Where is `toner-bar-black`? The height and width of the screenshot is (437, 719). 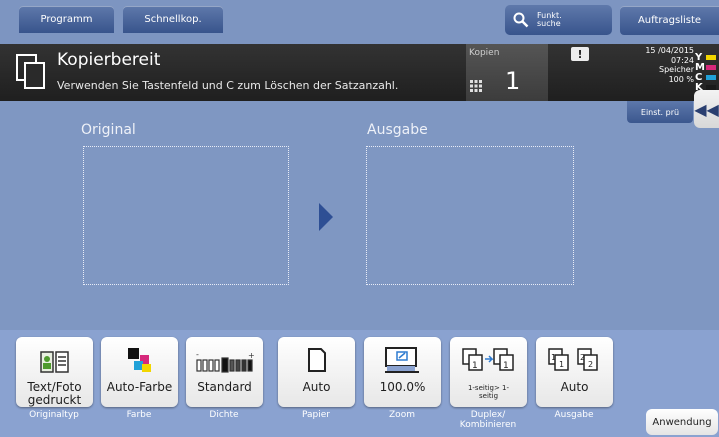 toner-bar-black is located at coordinates (711, 87).